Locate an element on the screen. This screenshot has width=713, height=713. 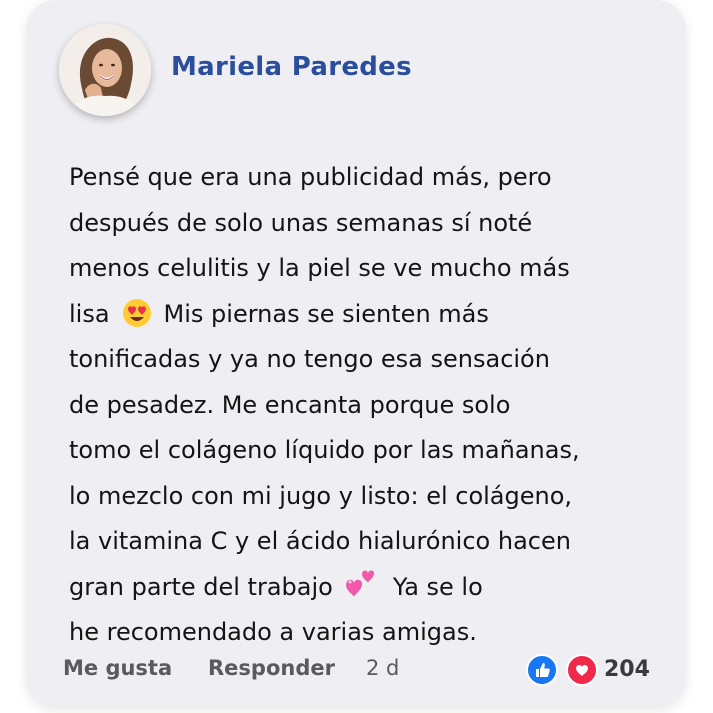
author-name: Mariela Paredes is located at coordinates (291, 67).